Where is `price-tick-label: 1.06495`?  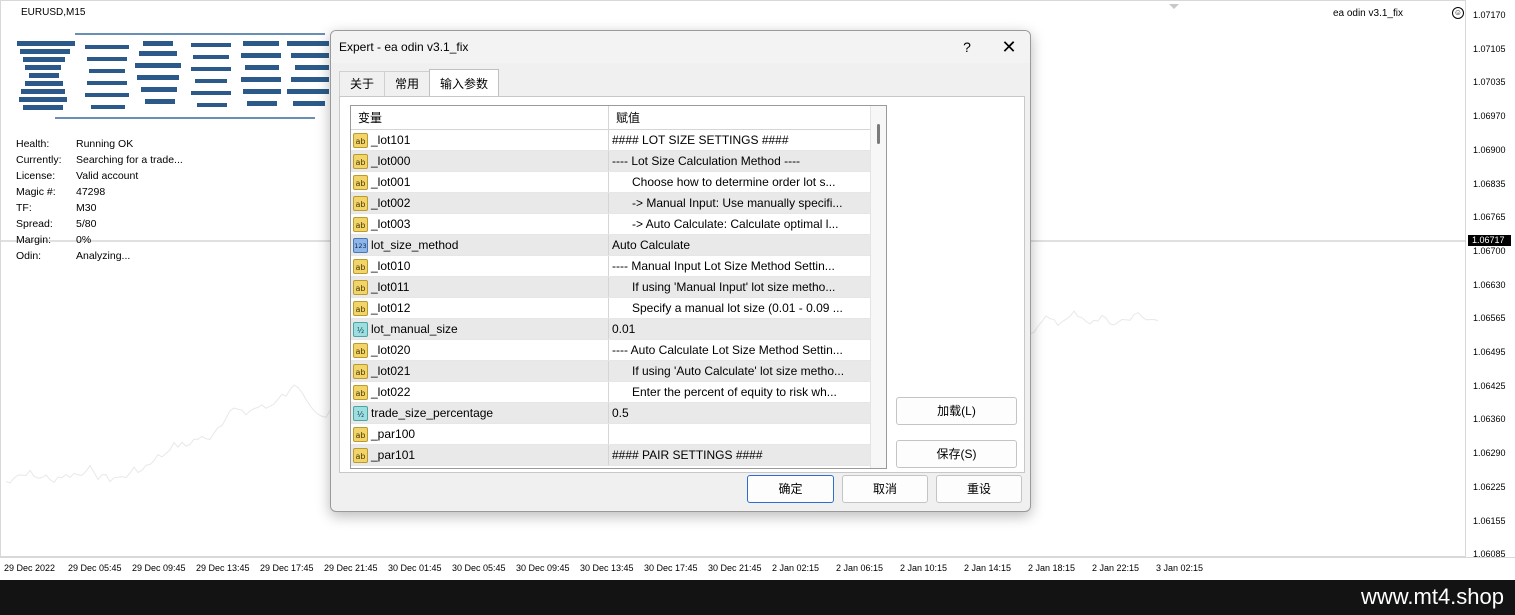 price-tick-label: 1.06495 is located at coordinates (1489, 352).